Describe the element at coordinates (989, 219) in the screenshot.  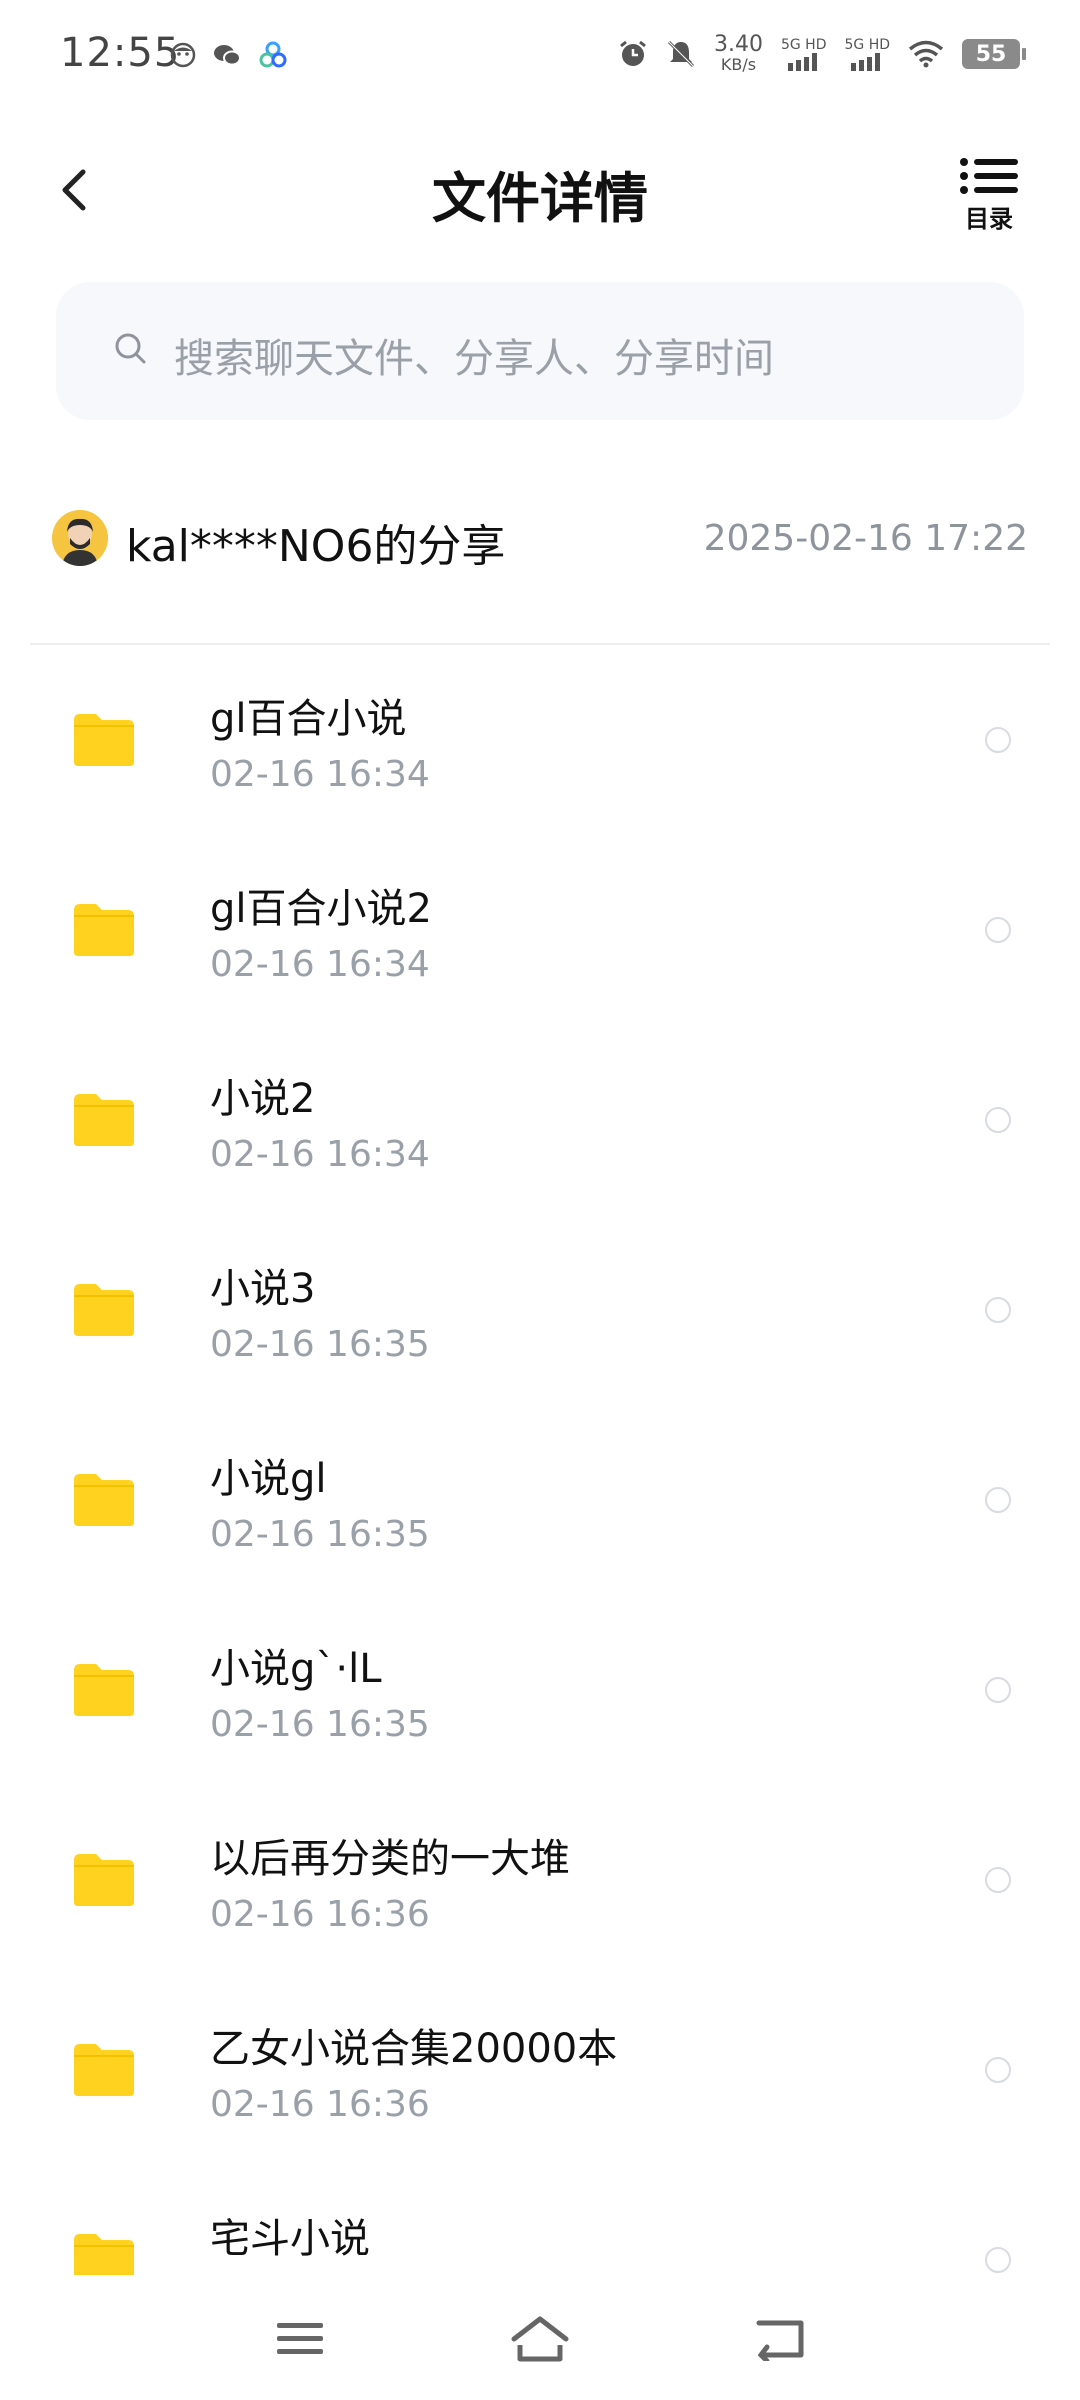
I see `toc-label: 目录` at that location.